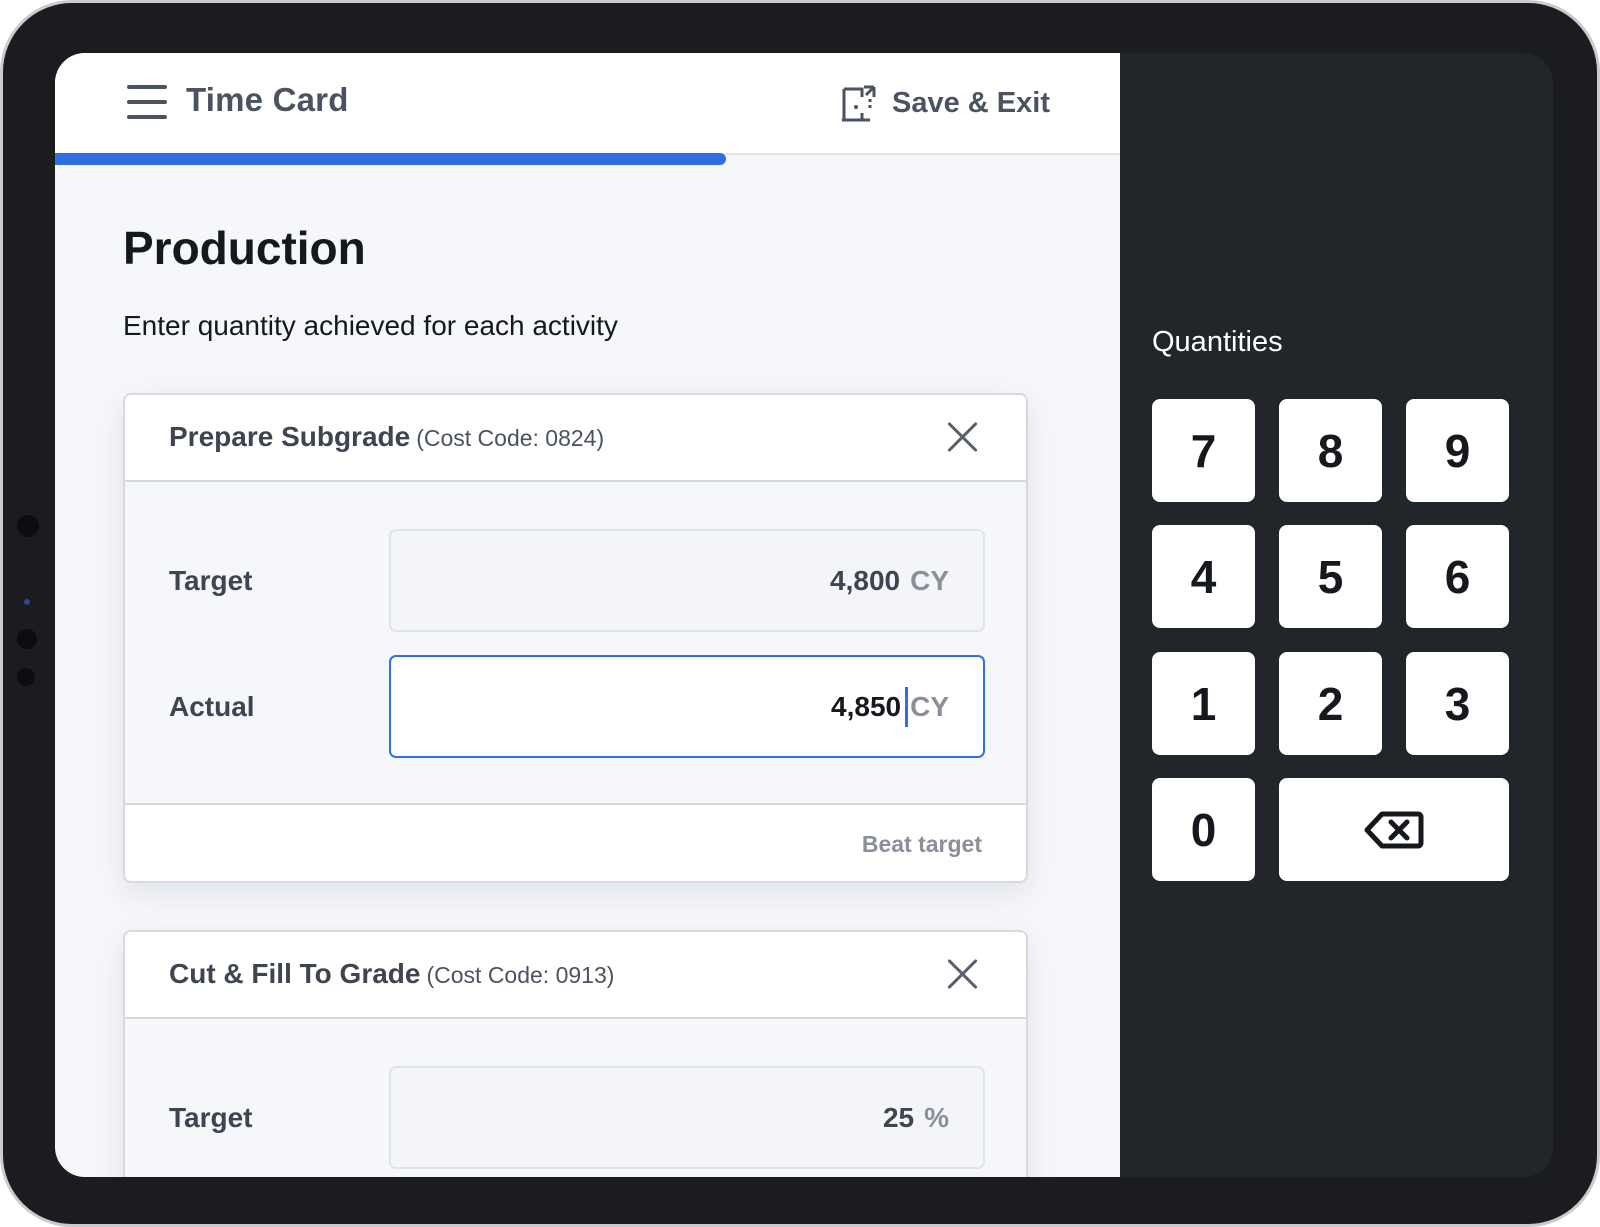 This screenshot has width=1600, height=1227. Describe the element at coordinates (929, 706) in the screenshot. I see `actual-unit: CY` at that location.